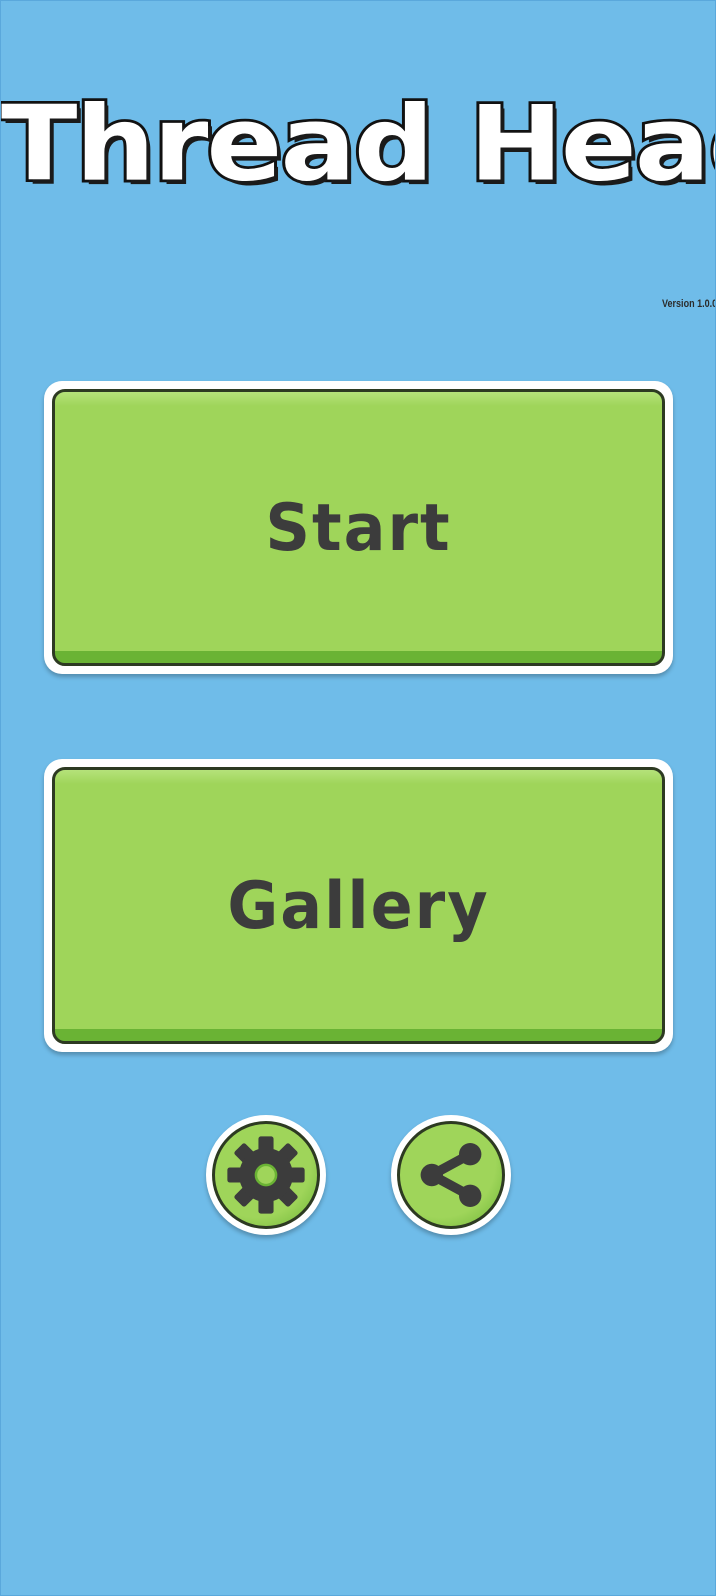 Image resolution: width=716 pixels, height=1596 pixels. Describe the element at coordinates (470, 1195) in the screenshot. I see `share-node-bottom` at that location.